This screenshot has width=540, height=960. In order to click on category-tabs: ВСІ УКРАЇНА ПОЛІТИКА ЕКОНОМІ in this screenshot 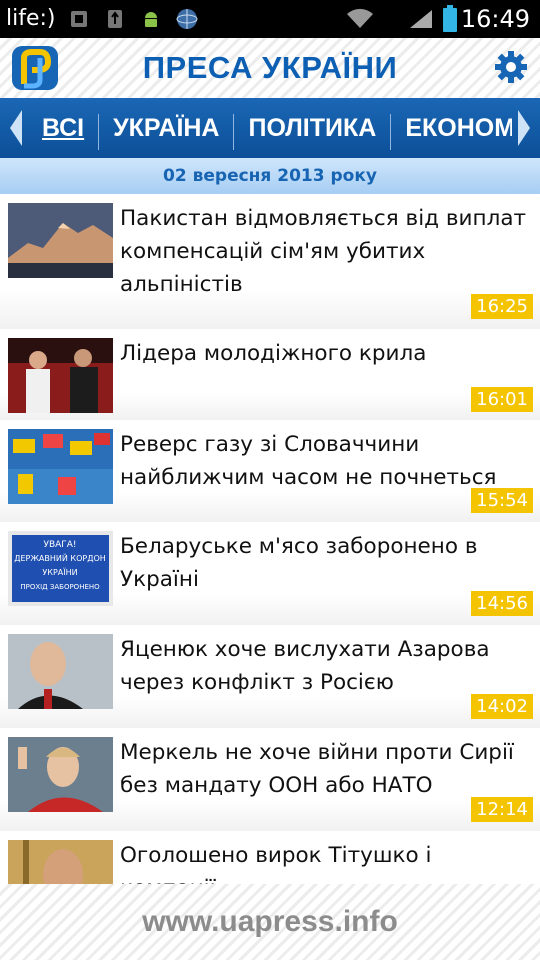, I will do `click(270, 128)`.